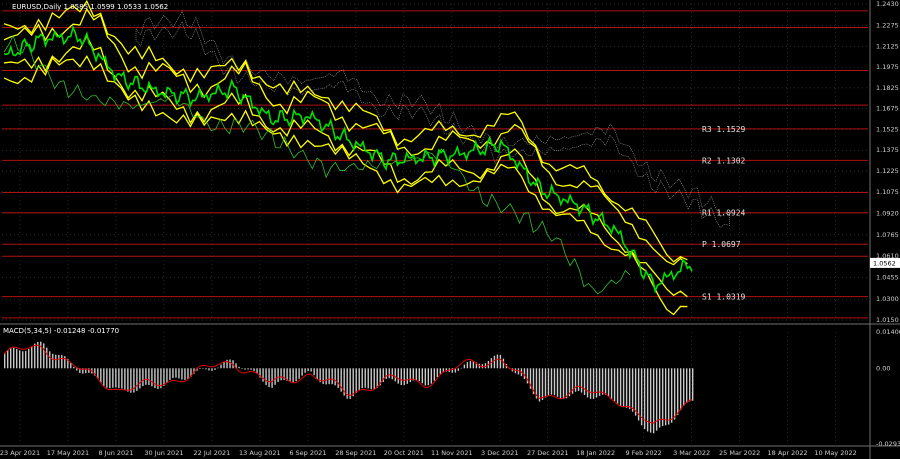  Describe the element at coordinates (888, 444) in the screenshot. I see `macd-tick-label: -0.02935` at that location.